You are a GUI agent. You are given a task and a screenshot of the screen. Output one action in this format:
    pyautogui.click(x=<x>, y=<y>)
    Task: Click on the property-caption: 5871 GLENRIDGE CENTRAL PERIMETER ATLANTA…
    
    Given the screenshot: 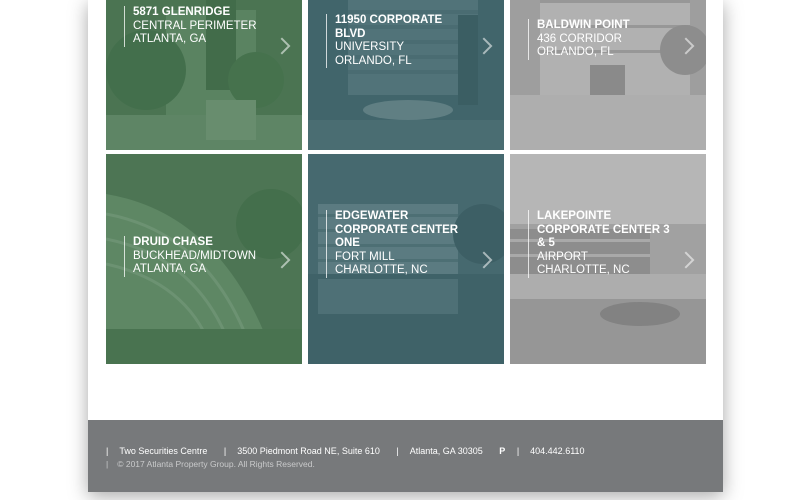 What is the action you would take?
    pyautogui.click(x=201, y=26)
    